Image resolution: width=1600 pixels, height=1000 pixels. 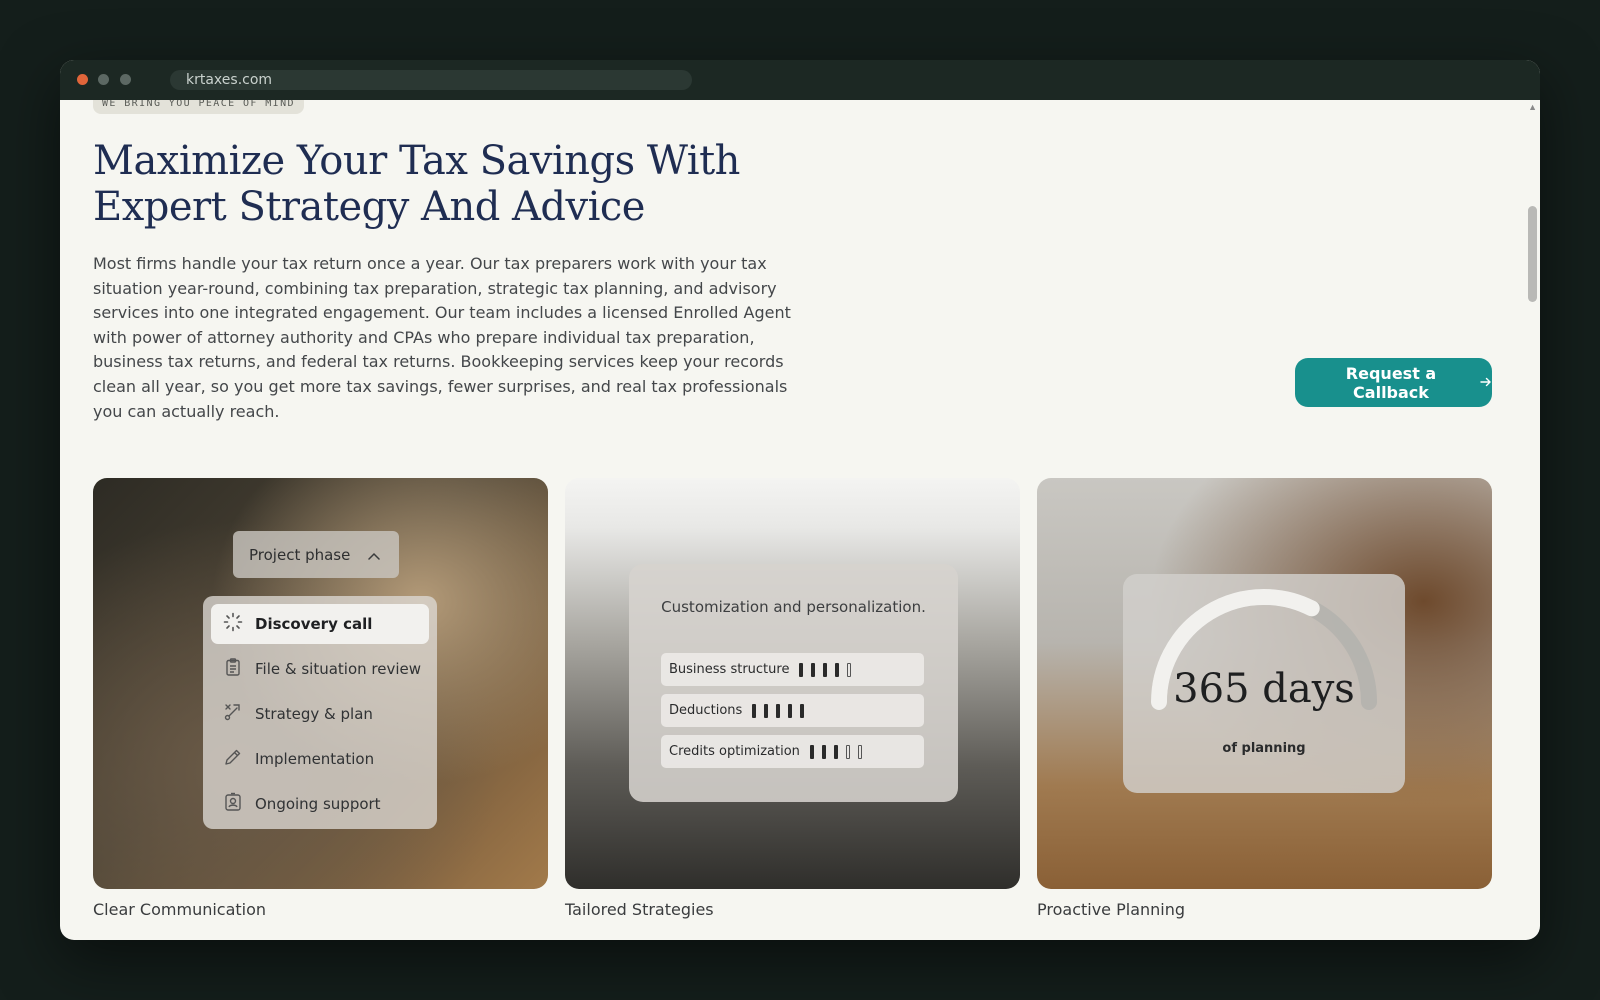 What do you see at coordinates (198, 107) in the screenshot?
I see `eyebrow-badge: WE BRING YOU PEACE OF MIND` at bounding box center [198, 107].